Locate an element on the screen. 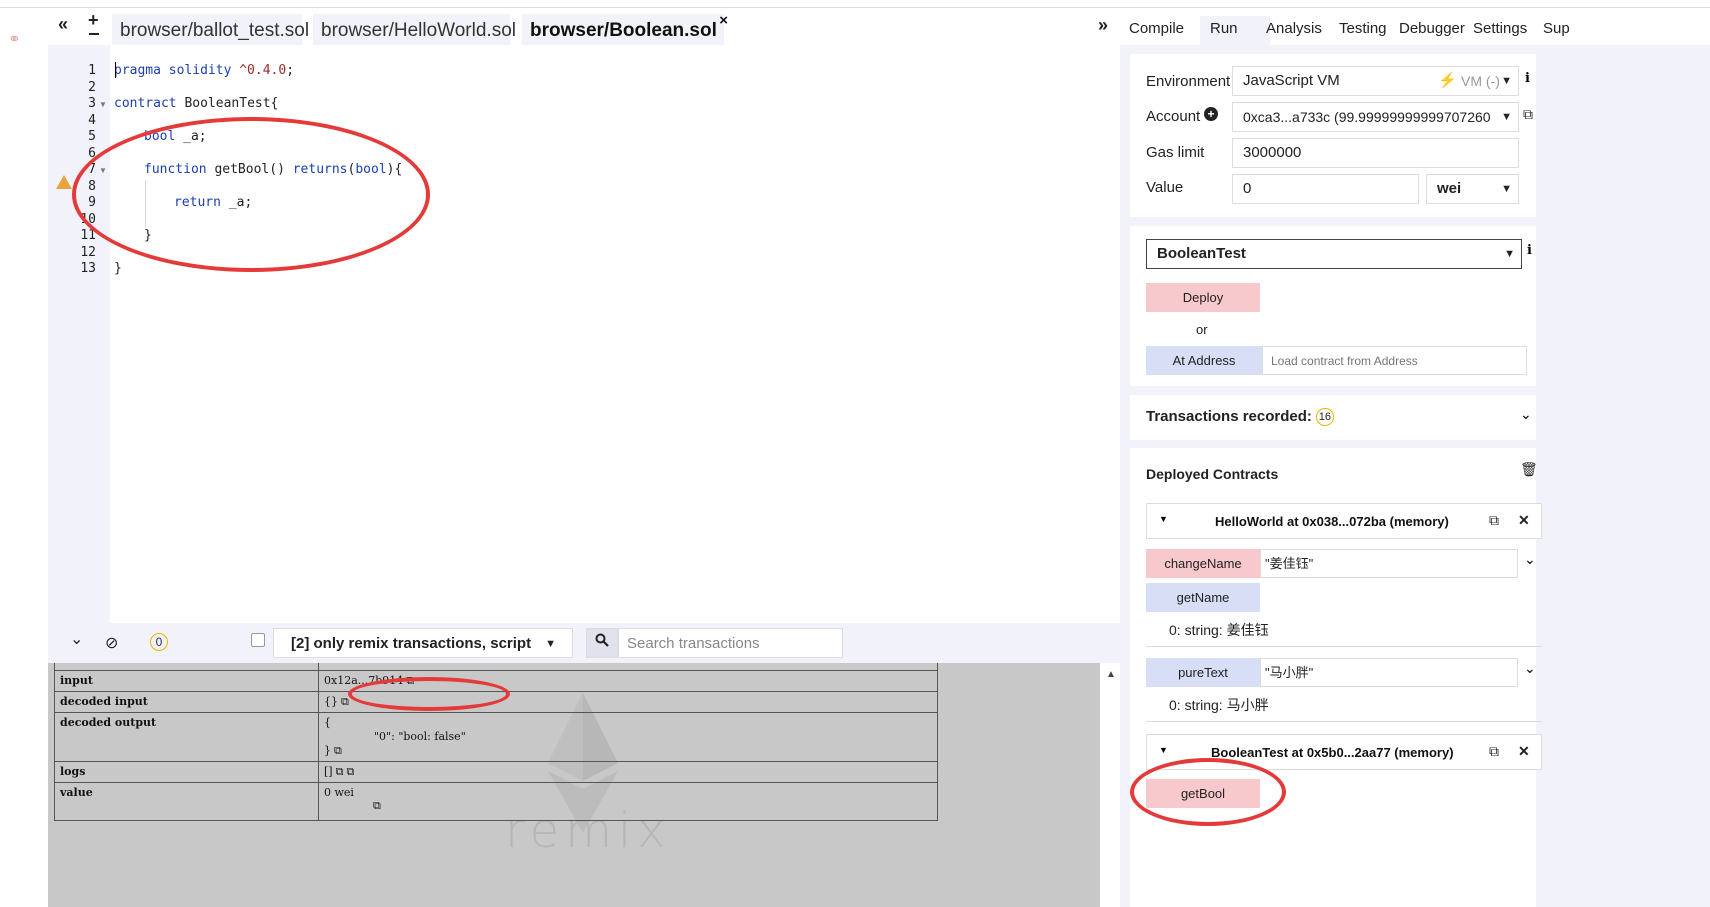  at-address-input is located at coordinates (1394, 360).